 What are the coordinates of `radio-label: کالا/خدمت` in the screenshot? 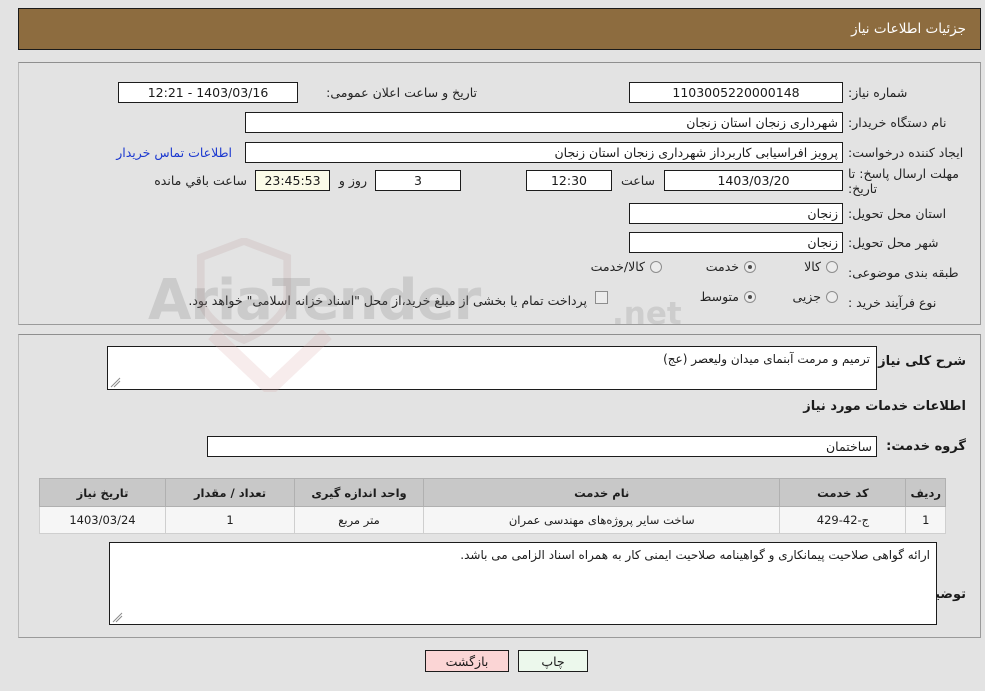 It's located at (617, 266).